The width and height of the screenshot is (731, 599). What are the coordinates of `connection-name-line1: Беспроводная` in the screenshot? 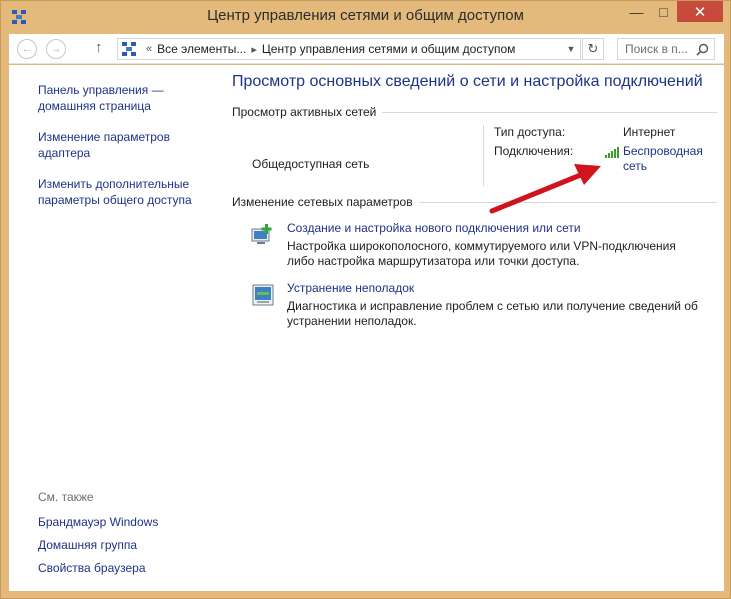 It's located at (663, 151).